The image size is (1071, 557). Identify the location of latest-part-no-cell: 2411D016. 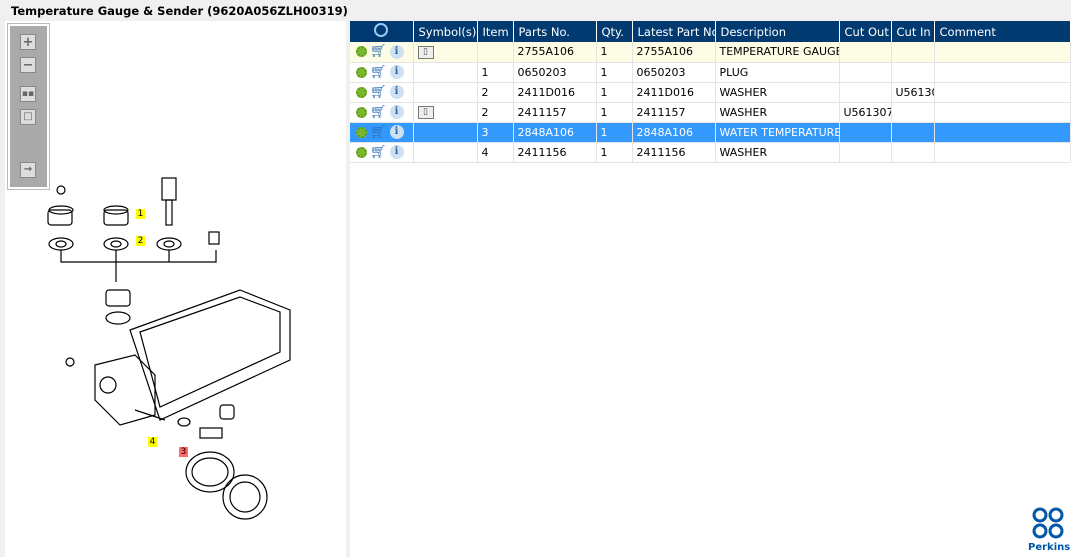
(674, 92).